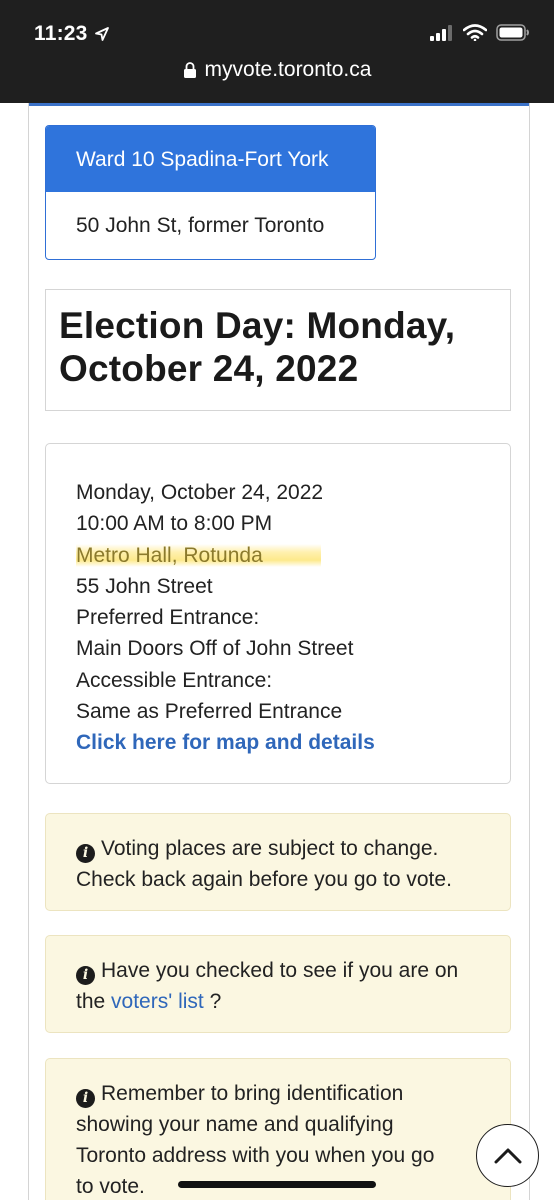 The image size is (554, 1200). What do you see at coordinates (200, 225) in the screenshot?
I see `ward-address: 50 John St, former Toronto` at bounding box center [200, 225].